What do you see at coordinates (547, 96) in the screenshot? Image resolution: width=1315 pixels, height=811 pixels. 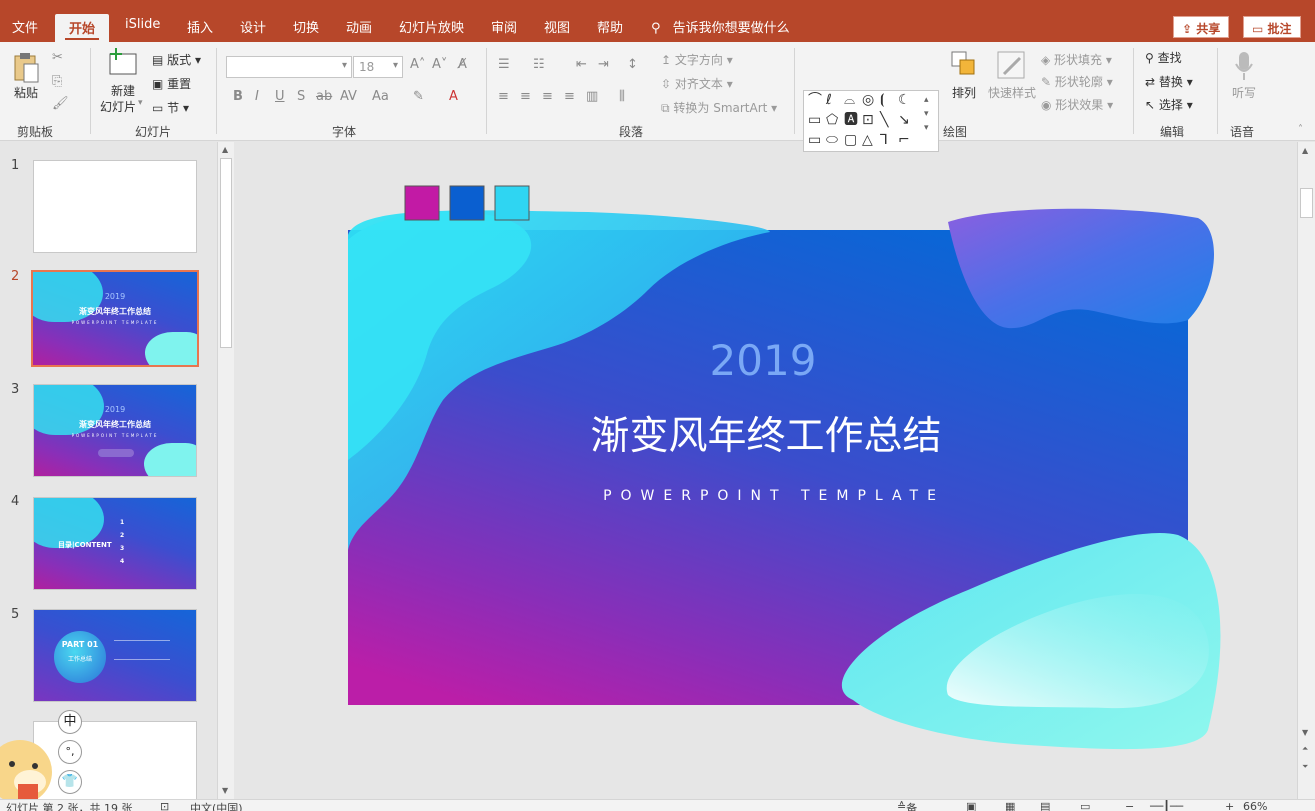 I see `align-right-icon: ≡` at bounding box center [547, 96].